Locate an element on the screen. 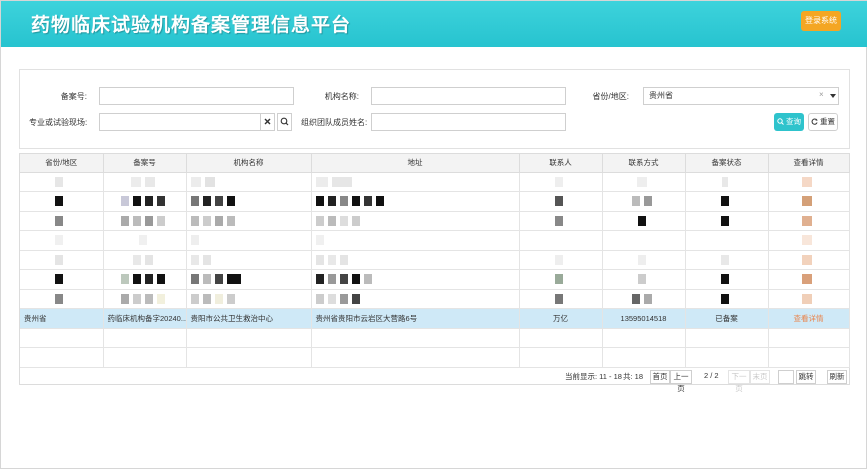 The width and height of the screenshot is (867, 469). last-page-button: 末页 is located at coordinates (760, 377).